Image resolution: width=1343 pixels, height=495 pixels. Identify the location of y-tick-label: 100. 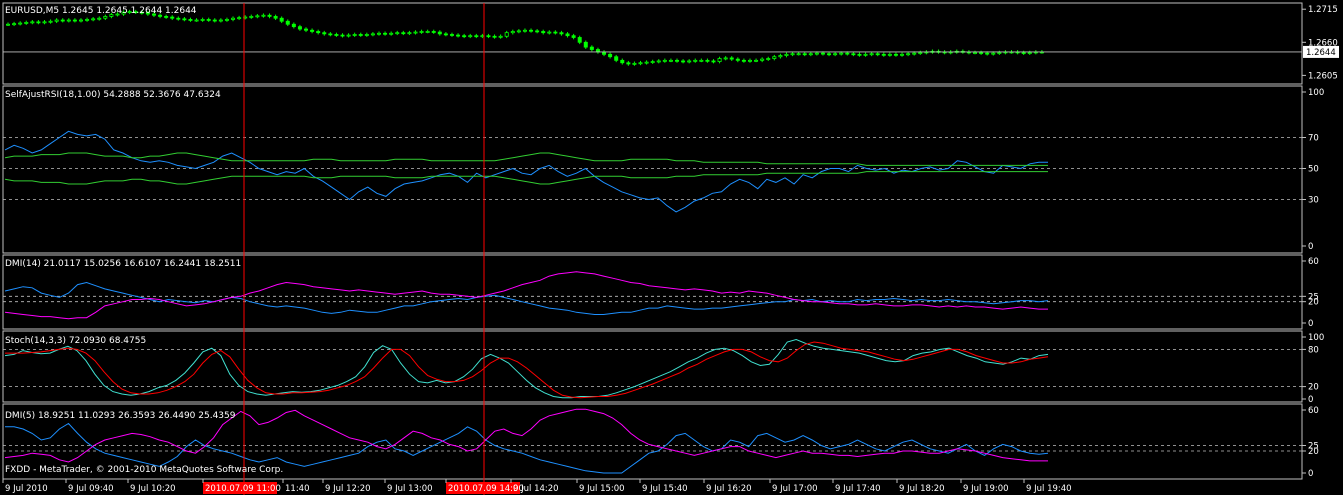
(1316, 93).